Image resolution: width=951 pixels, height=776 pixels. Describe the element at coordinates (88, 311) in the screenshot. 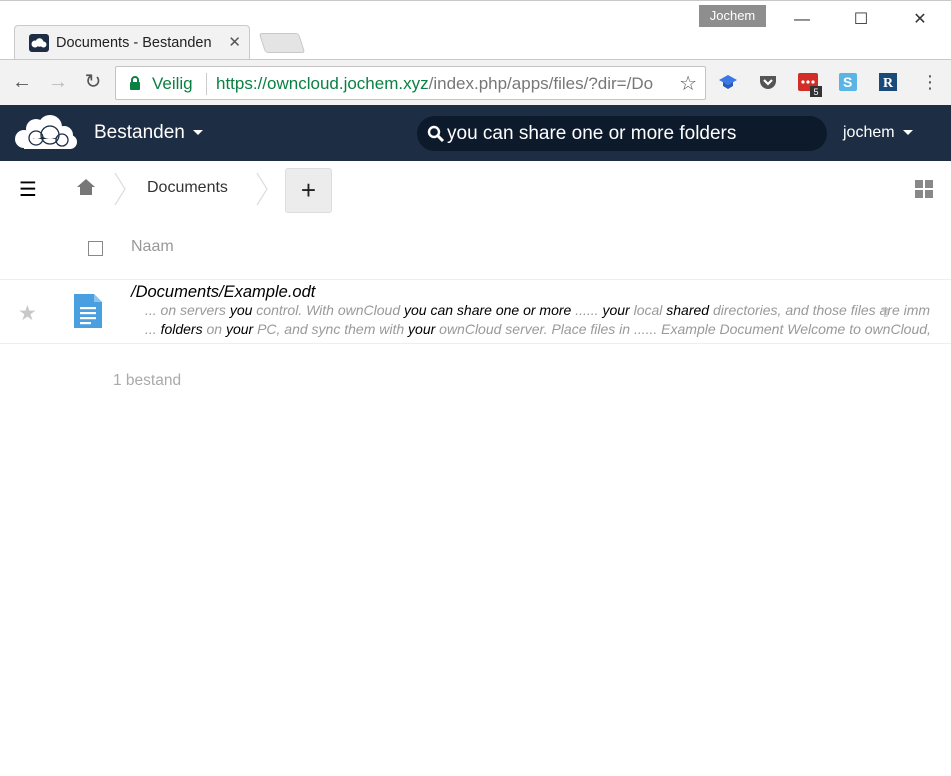

I see `document-file-icon` at that location.